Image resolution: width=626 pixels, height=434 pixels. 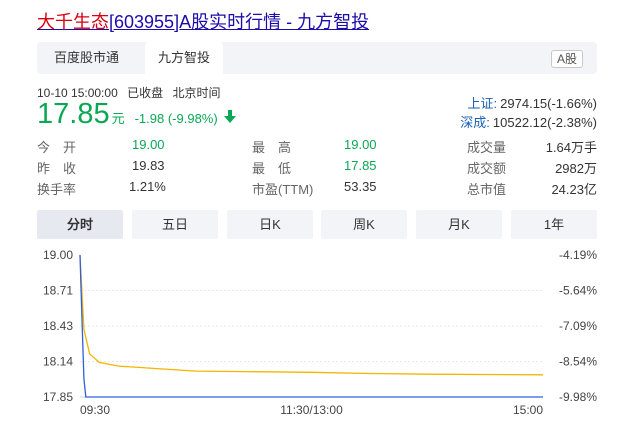 I want to click on market-cap-label: 总市值, so click(x=487, y=189).